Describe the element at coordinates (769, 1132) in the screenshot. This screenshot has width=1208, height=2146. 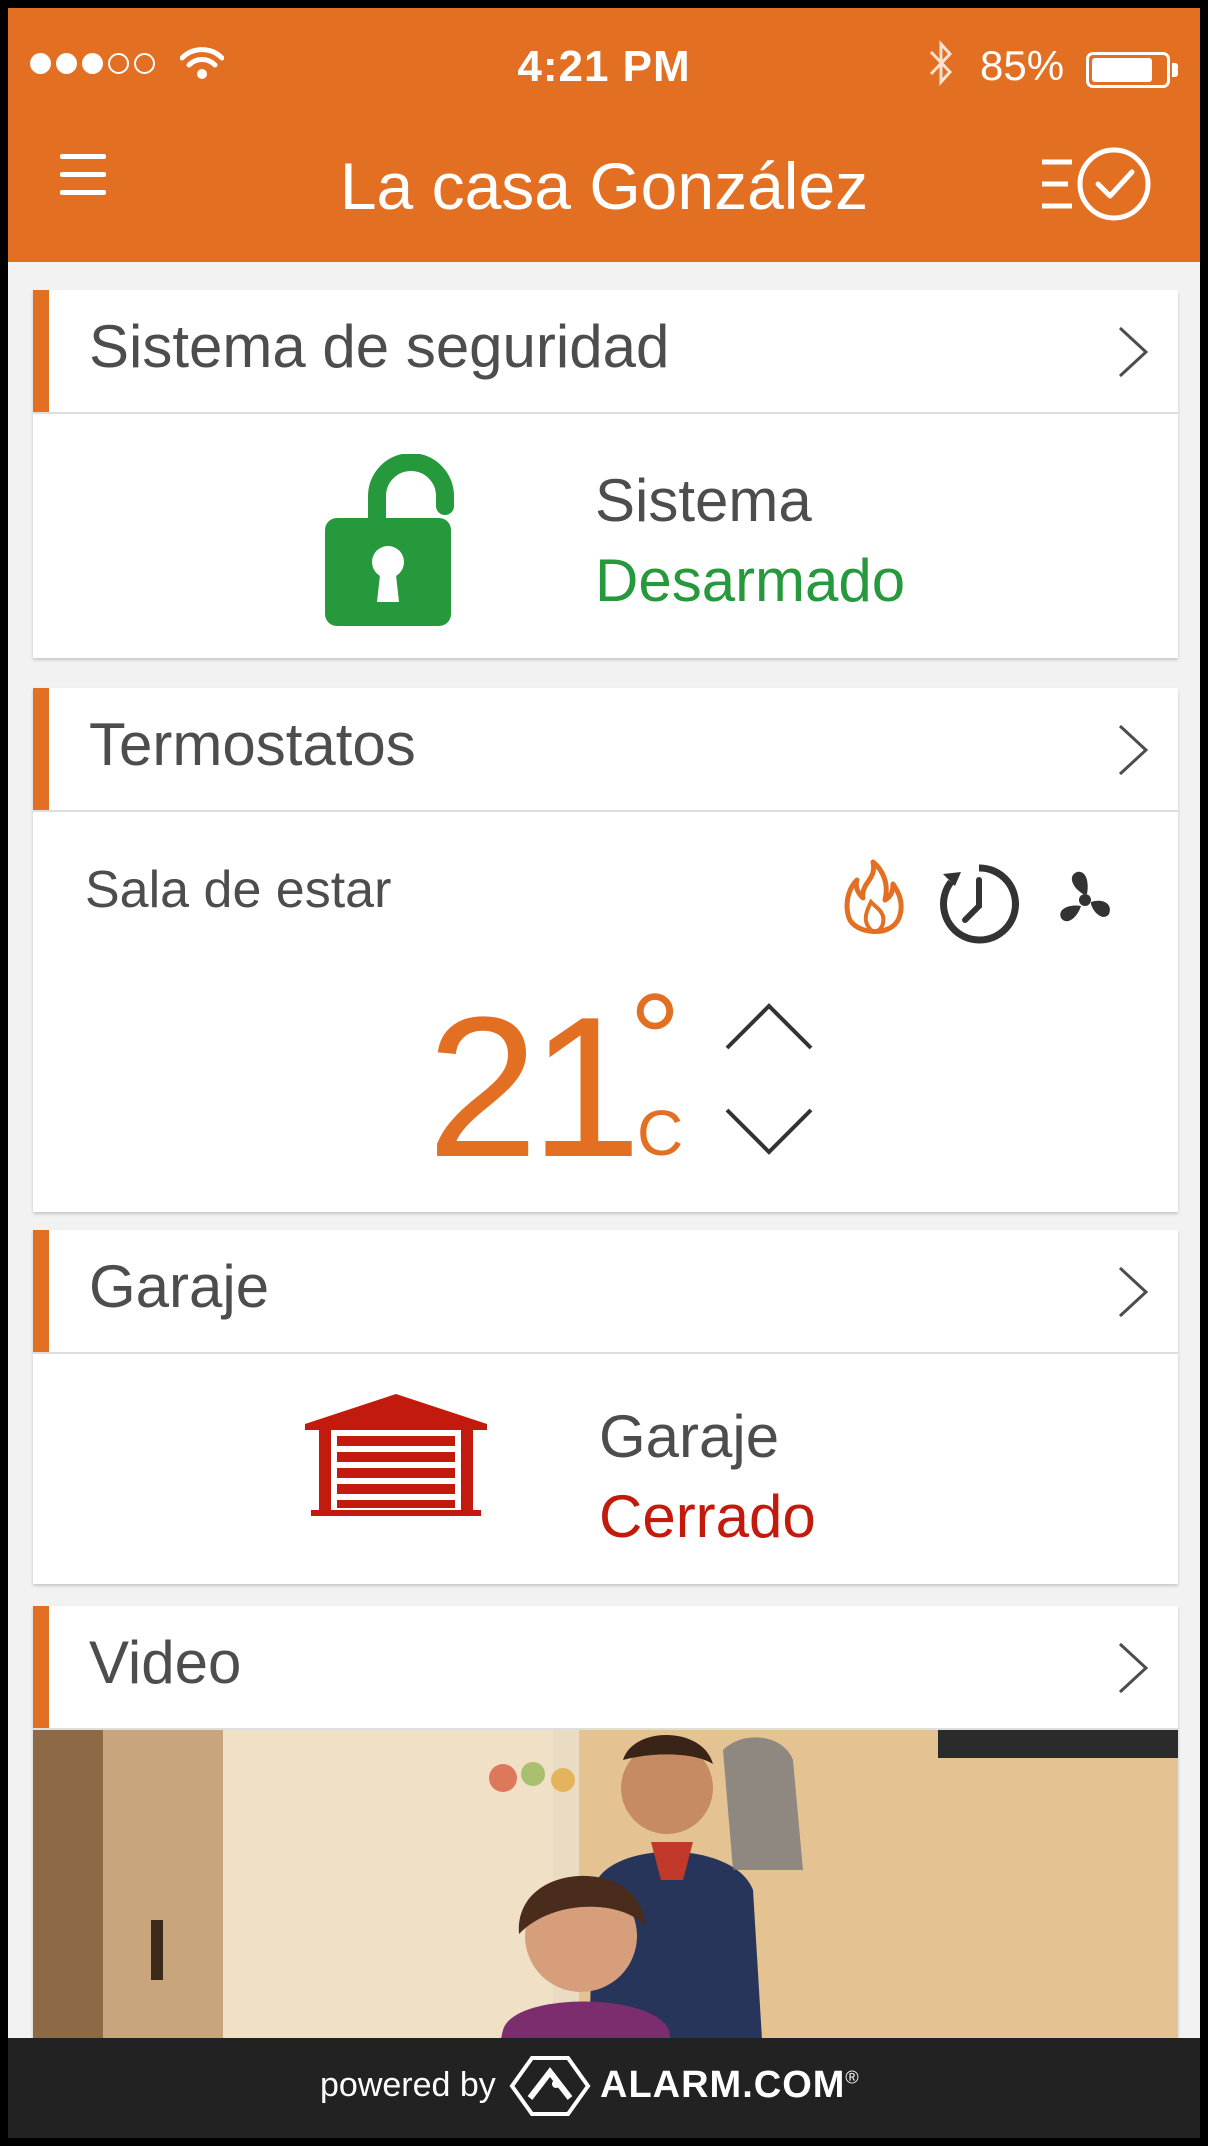
I see `temperature-down-arrow` at that location.